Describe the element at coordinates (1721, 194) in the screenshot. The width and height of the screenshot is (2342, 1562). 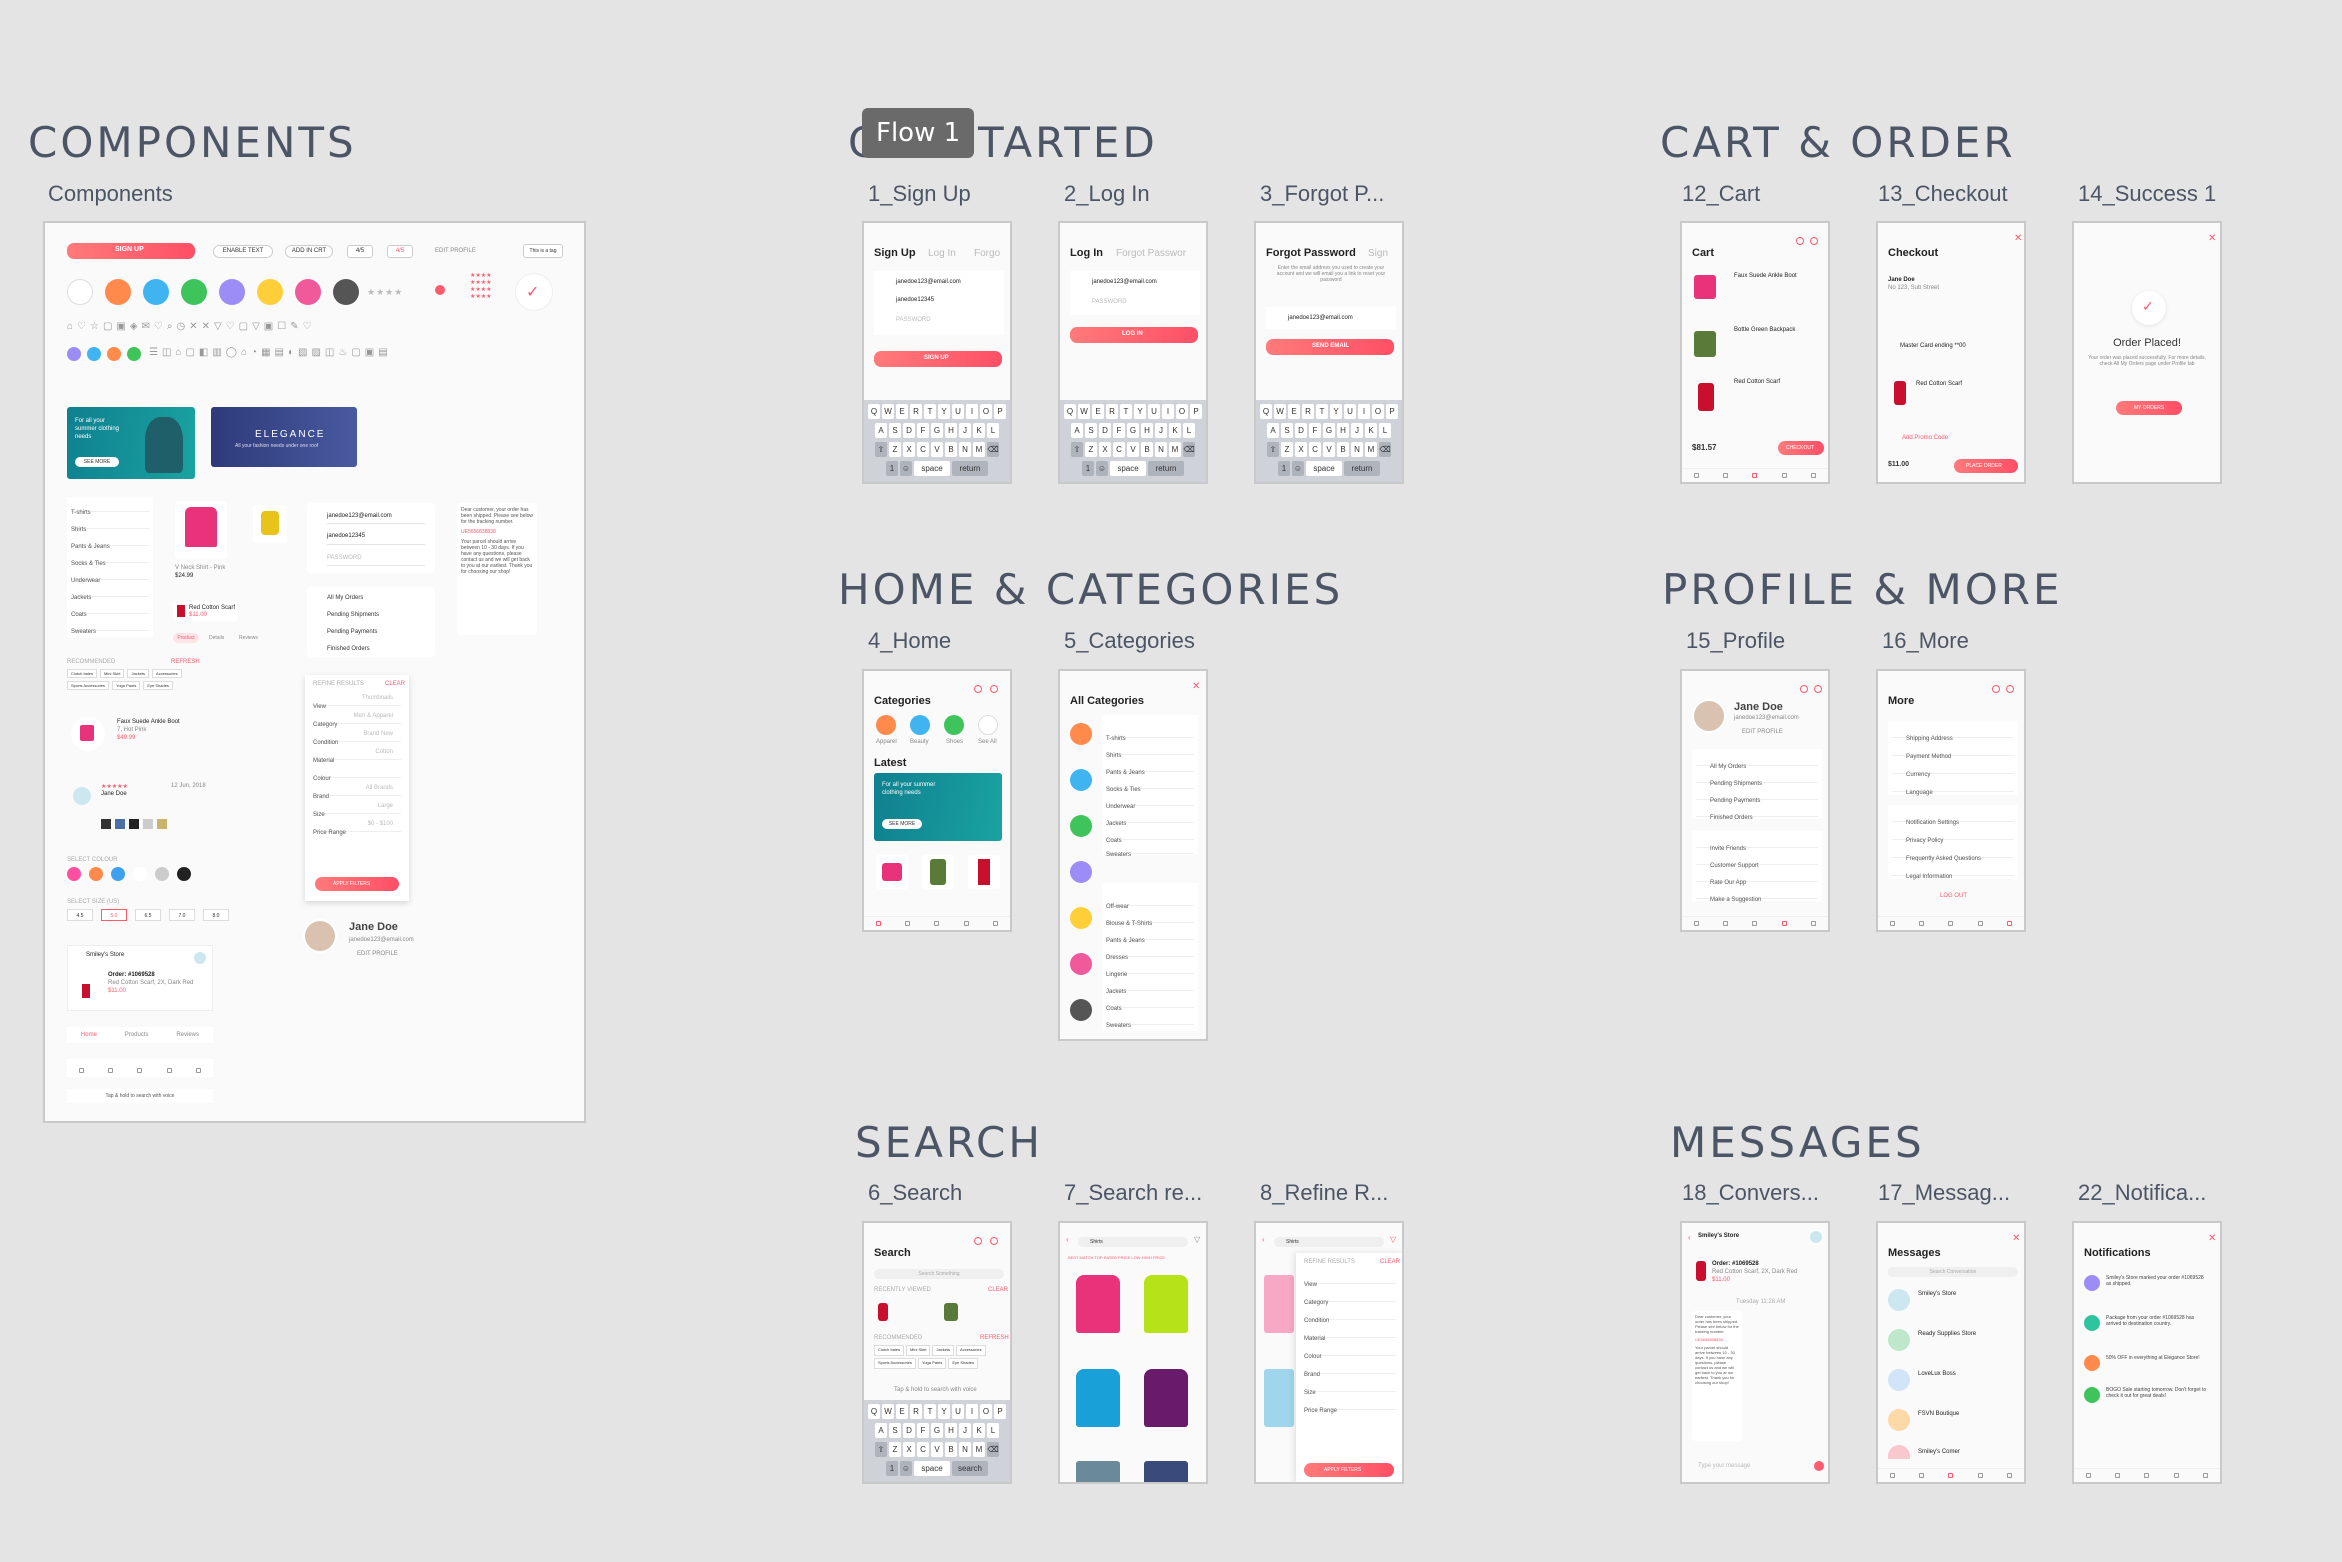
I see `artboard-label-cart: 12_Cart` at that location.